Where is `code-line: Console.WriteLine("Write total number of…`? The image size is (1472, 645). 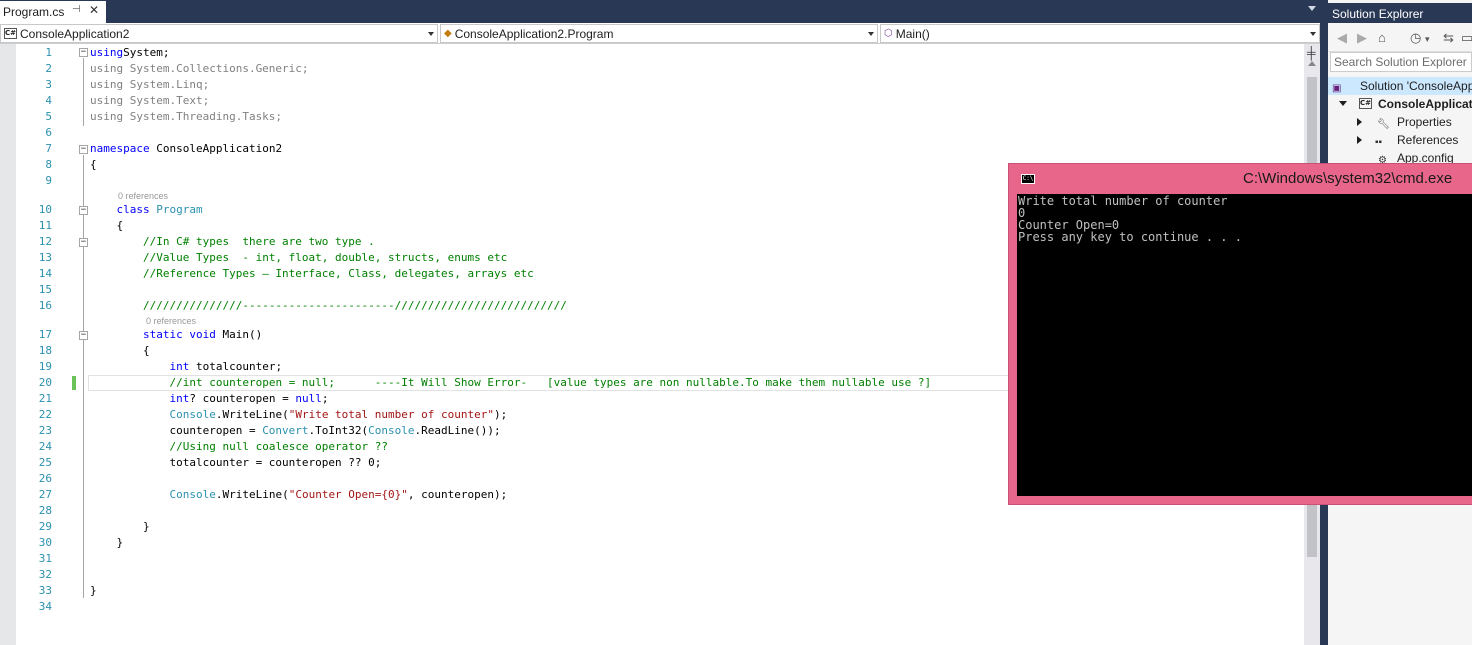
code-line: Console.WriteLine("Write total number of… is located at coordinates (298, 415).